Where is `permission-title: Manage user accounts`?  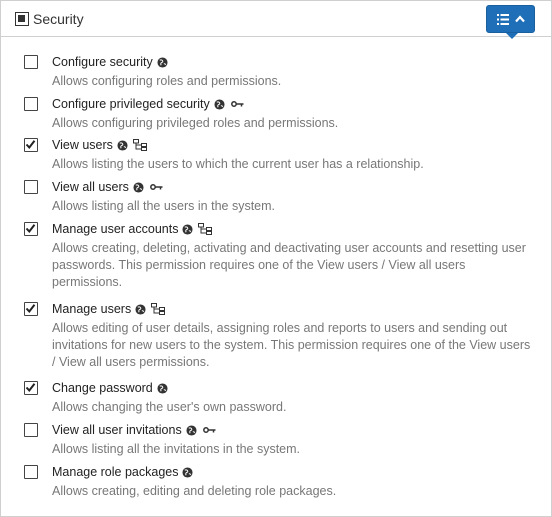 permission-title: Manage user accounts is located at coordinates (132, 229).